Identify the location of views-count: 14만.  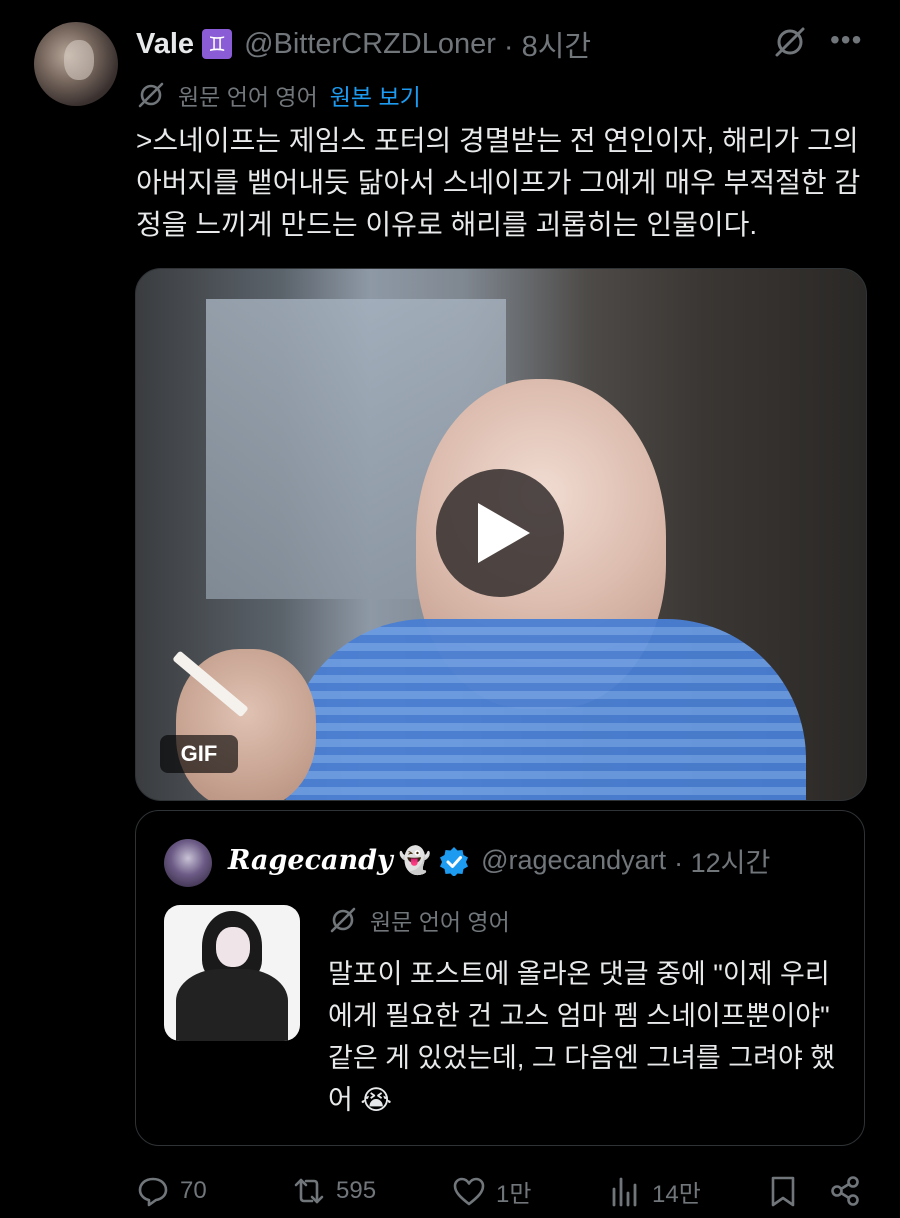
(676, 1194).